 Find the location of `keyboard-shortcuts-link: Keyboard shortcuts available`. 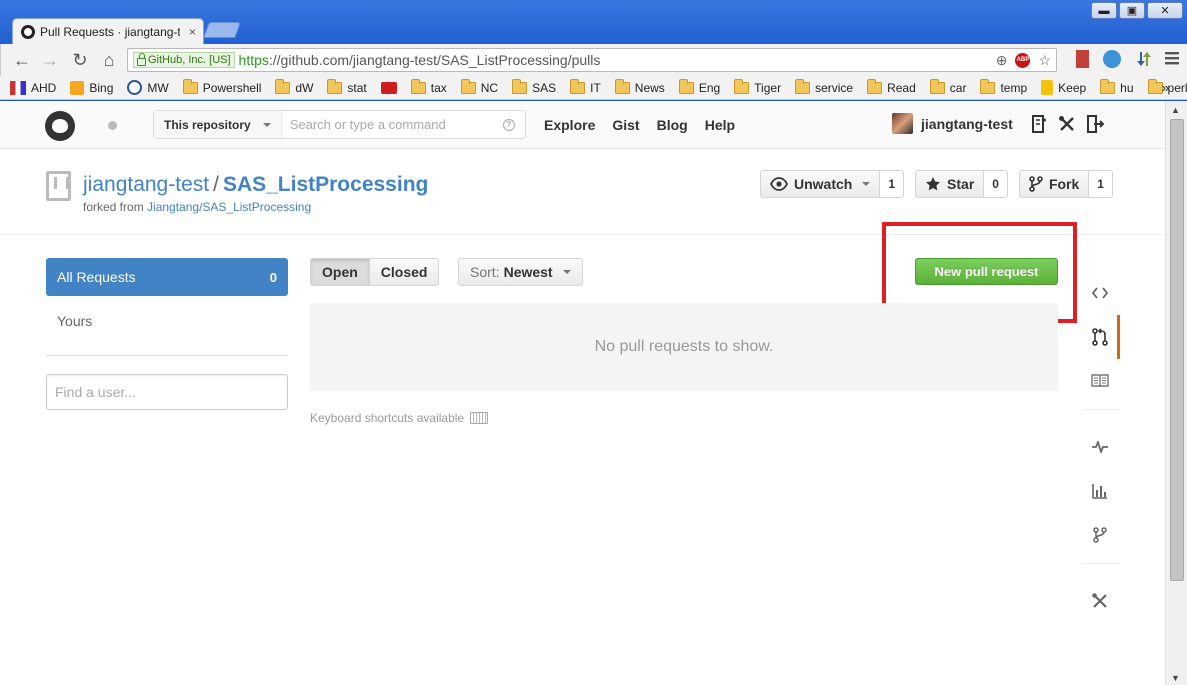

keyboard-shortcuts-link: Keyboard shortcuts available is located at coordinates (399, 418).